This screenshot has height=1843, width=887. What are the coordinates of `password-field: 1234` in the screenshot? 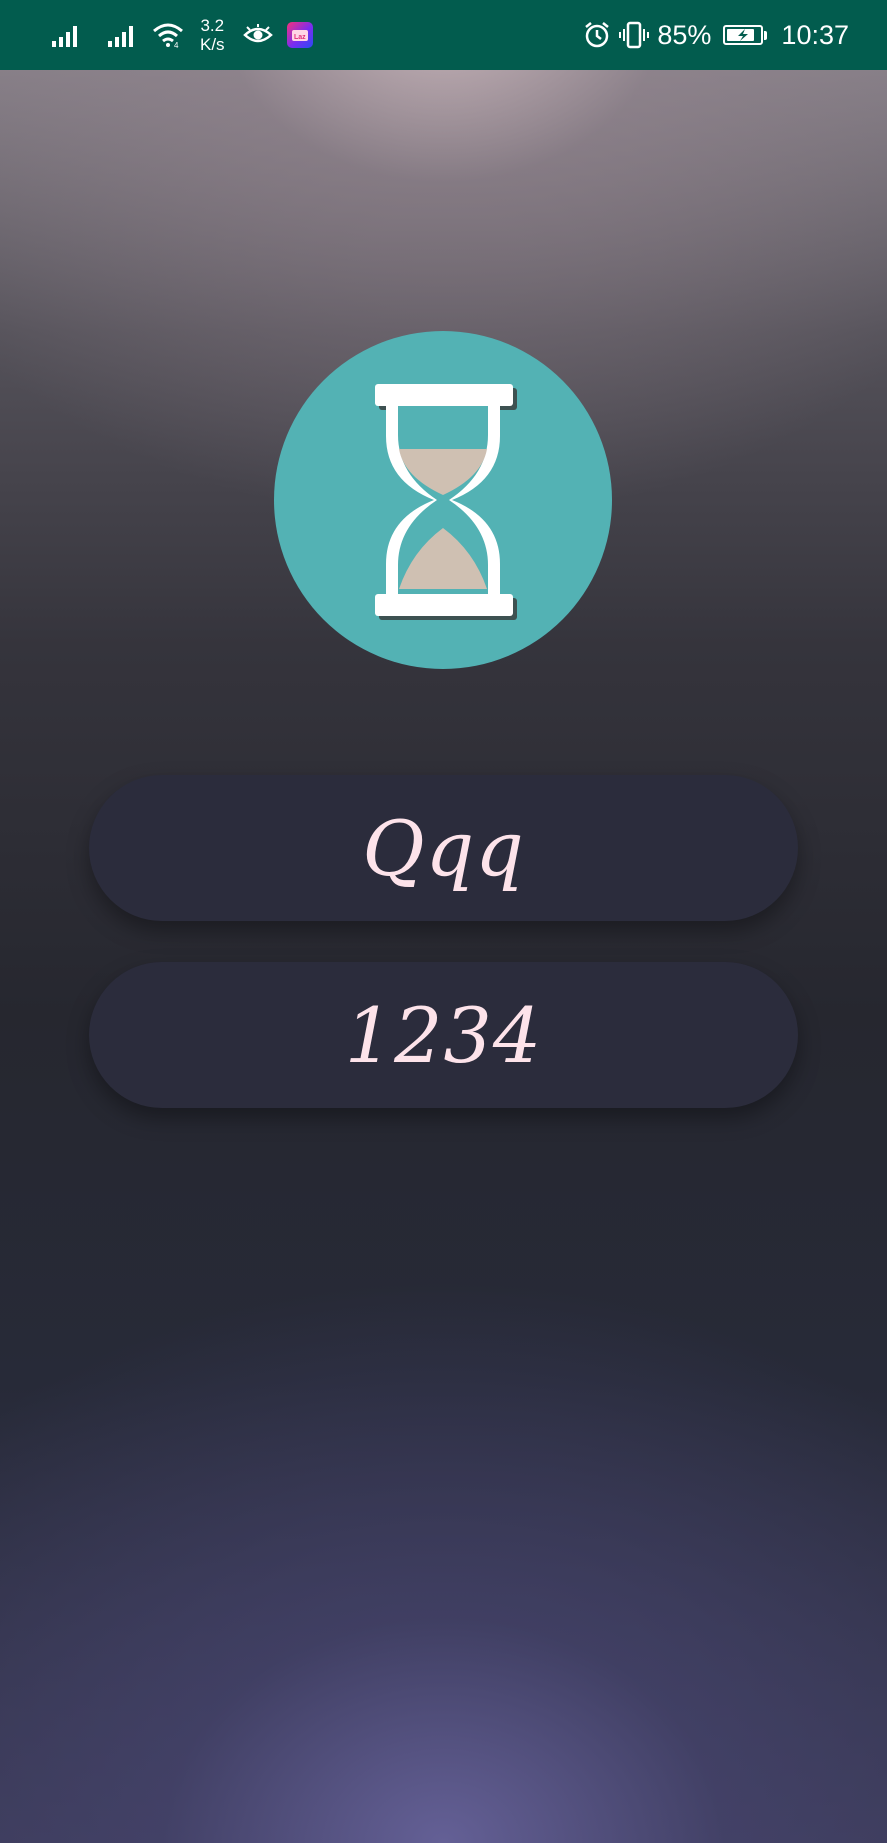 It's located at (443, 1035).